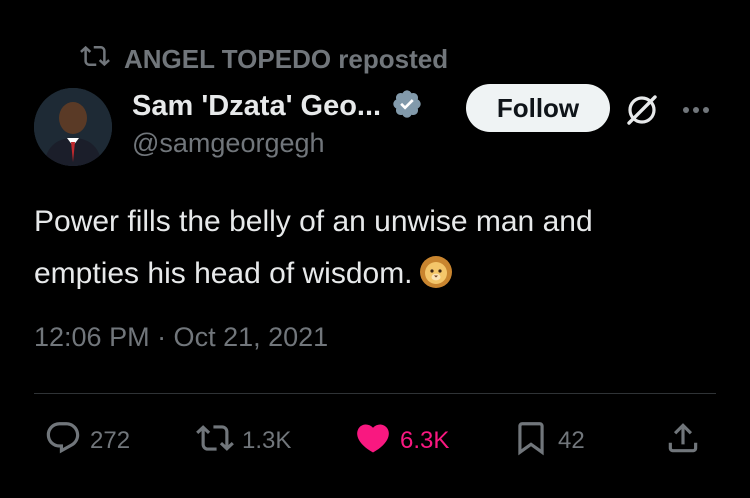  I want to click on heart-icon, so click(373, 441).